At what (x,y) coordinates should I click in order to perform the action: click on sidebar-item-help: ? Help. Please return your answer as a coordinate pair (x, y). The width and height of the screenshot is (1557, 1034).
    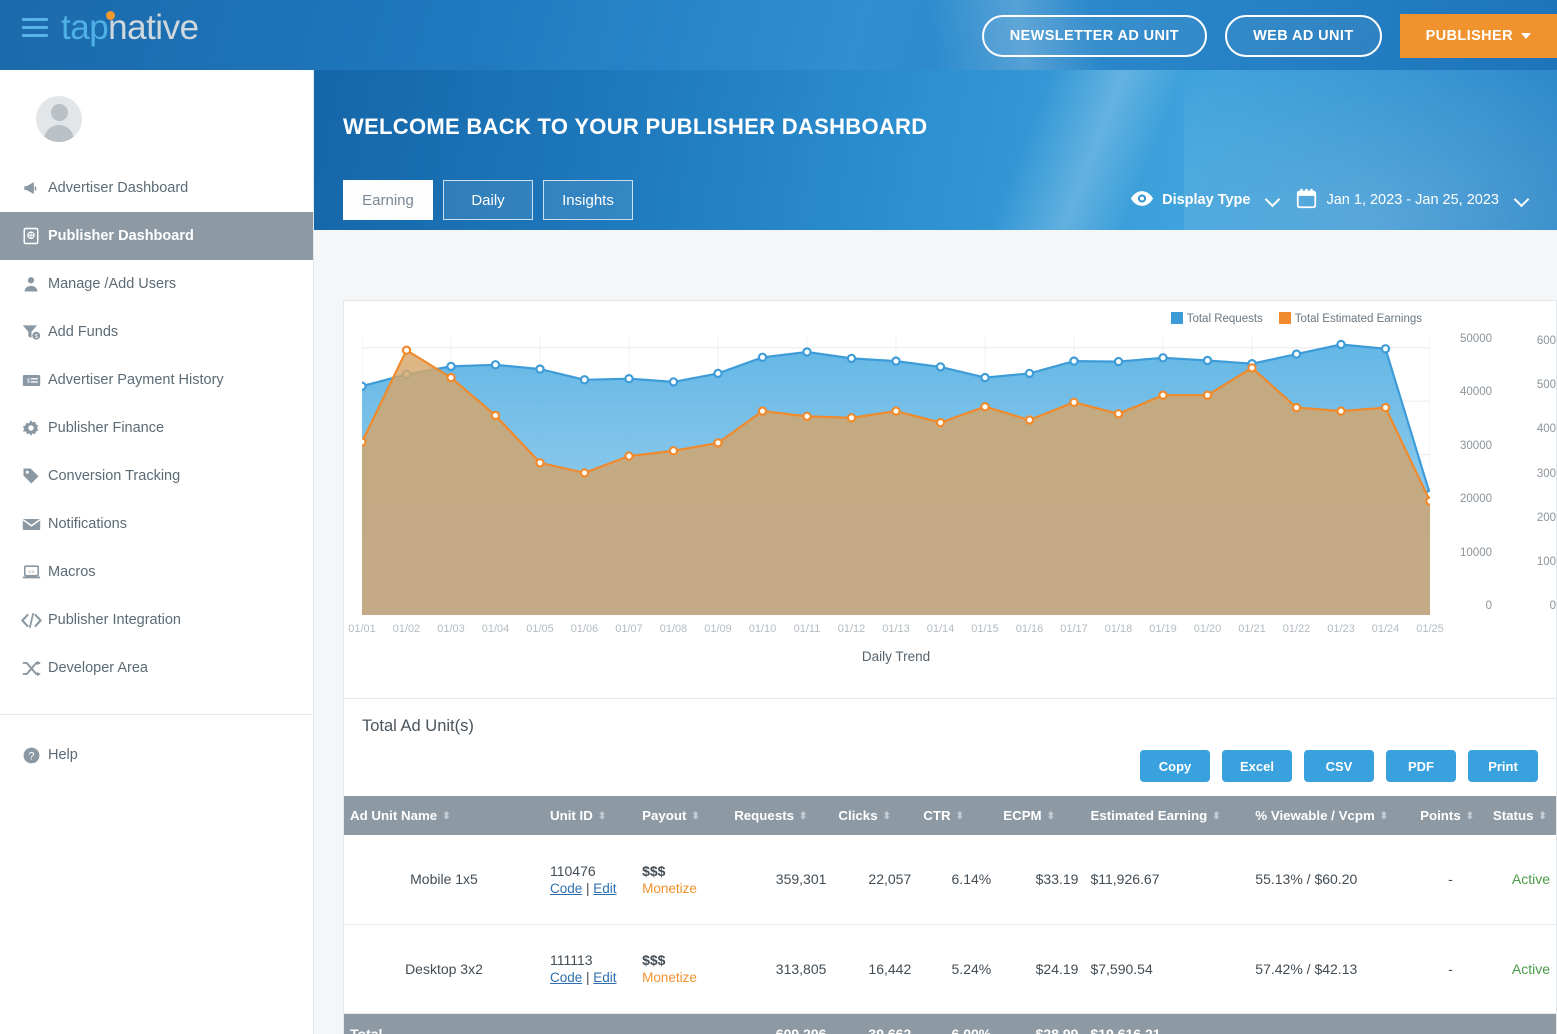
    Looking at the image, I should click on (156, 755).